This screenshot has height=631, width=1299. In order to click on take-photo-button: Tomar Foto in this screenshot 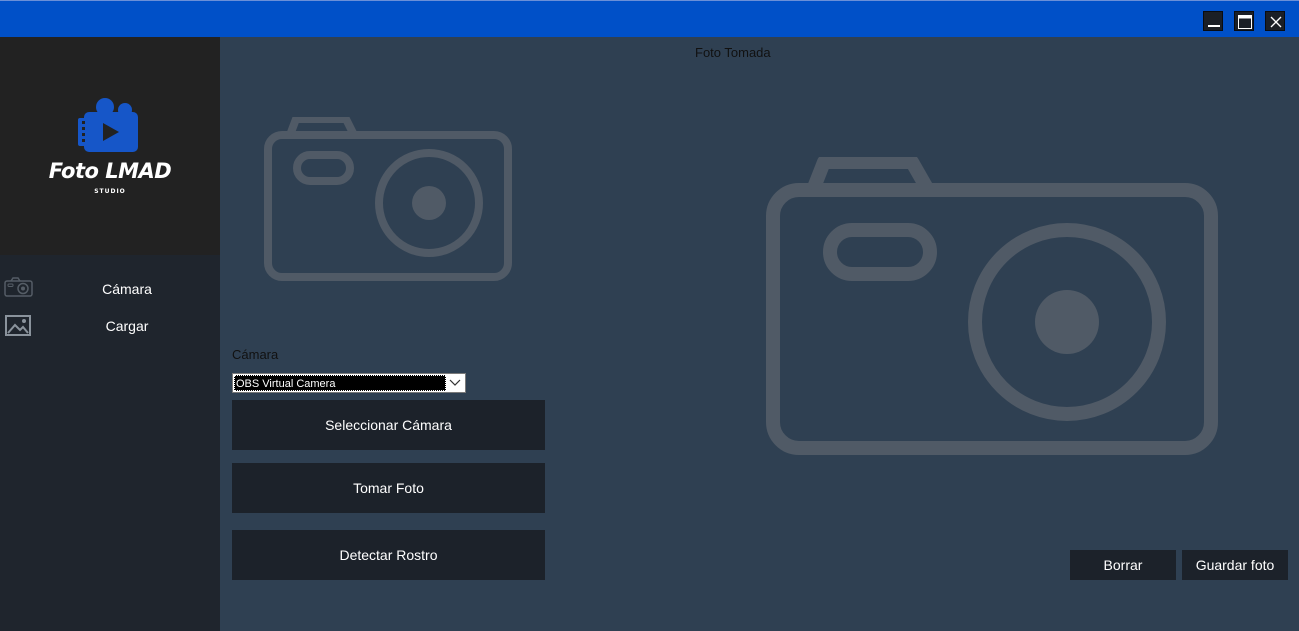, I will do `click(388, 488)`.